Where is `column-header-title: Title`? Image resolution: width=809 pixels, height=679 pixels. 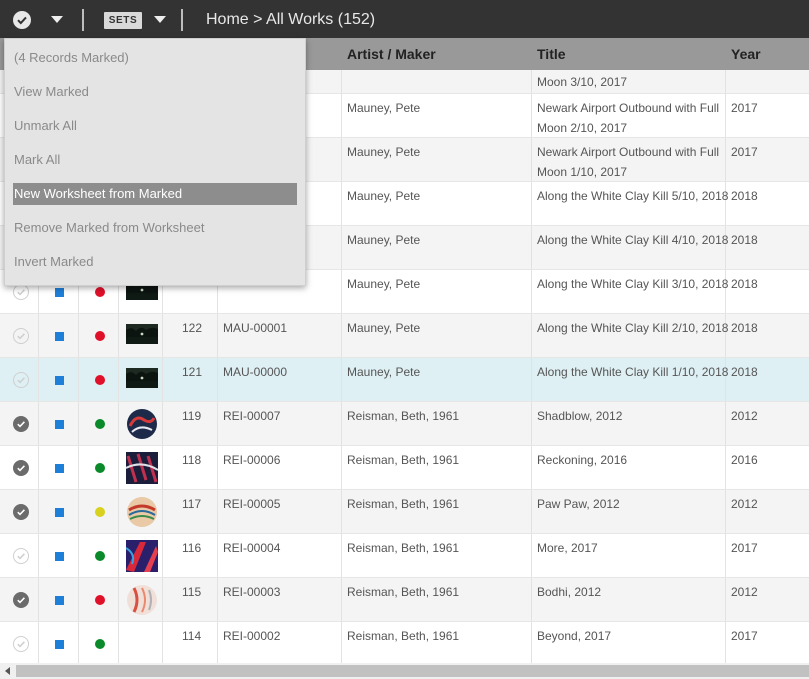 column-header-title: Title is located at coordinates (551, 54).